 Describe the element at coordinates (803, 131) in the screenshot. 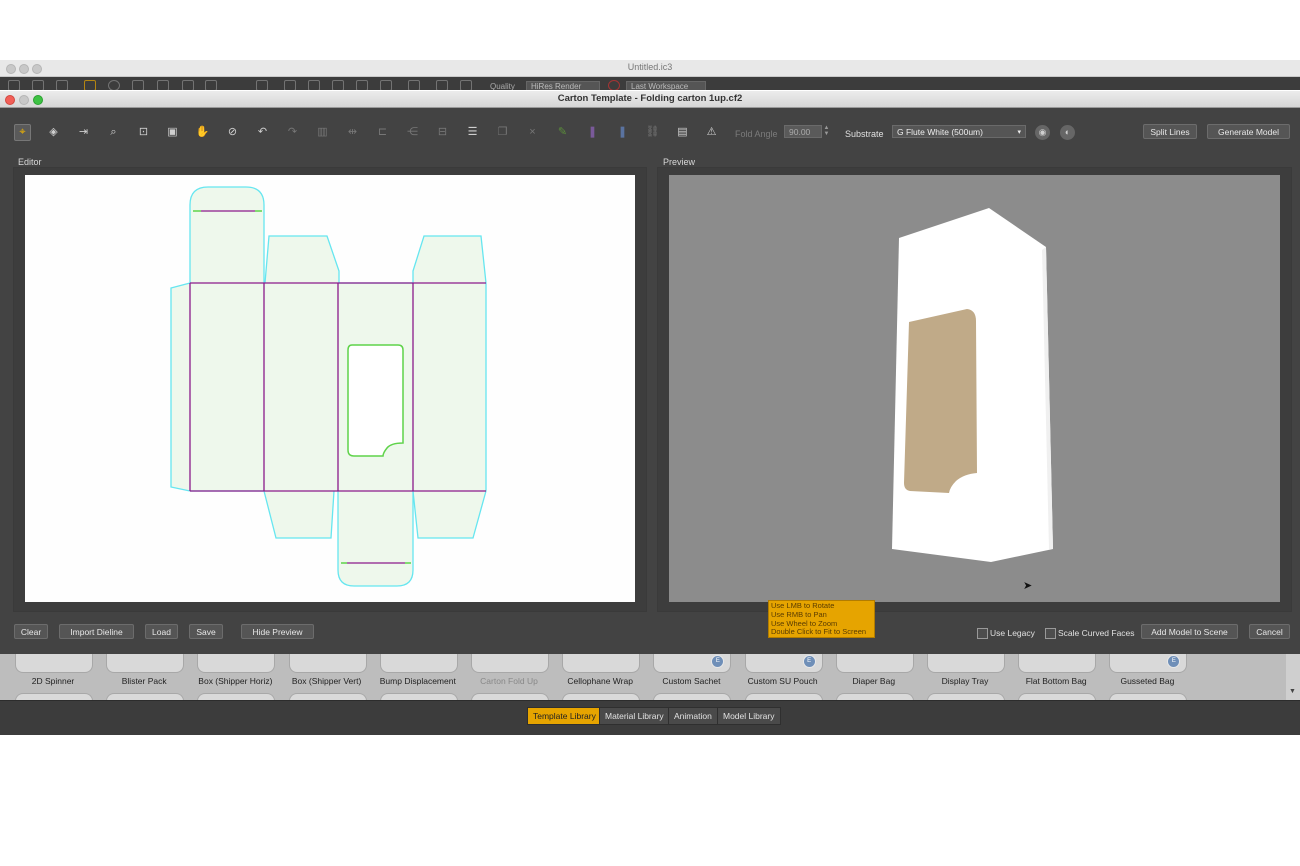

I see `fold-angle-input: 90.00` at that location.